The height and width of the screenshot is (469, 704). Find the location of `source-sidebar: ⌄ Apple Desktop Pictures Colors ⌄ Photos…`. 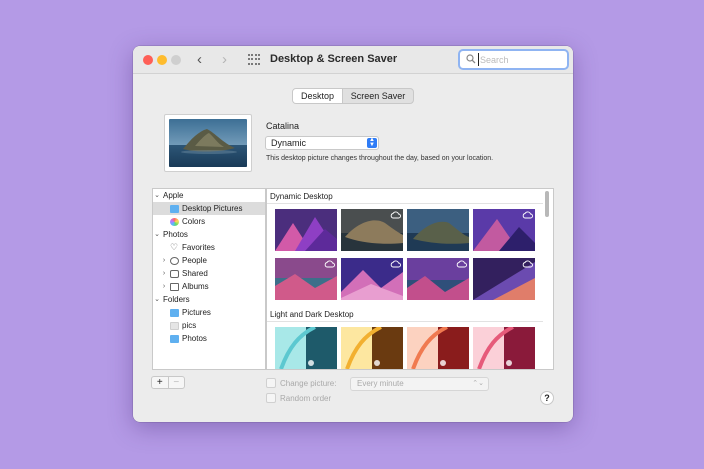

source-sidebar: ⌄ Apple Desktop Pictures Colors ⌄ Photos… is located at coordinates (209, 279).